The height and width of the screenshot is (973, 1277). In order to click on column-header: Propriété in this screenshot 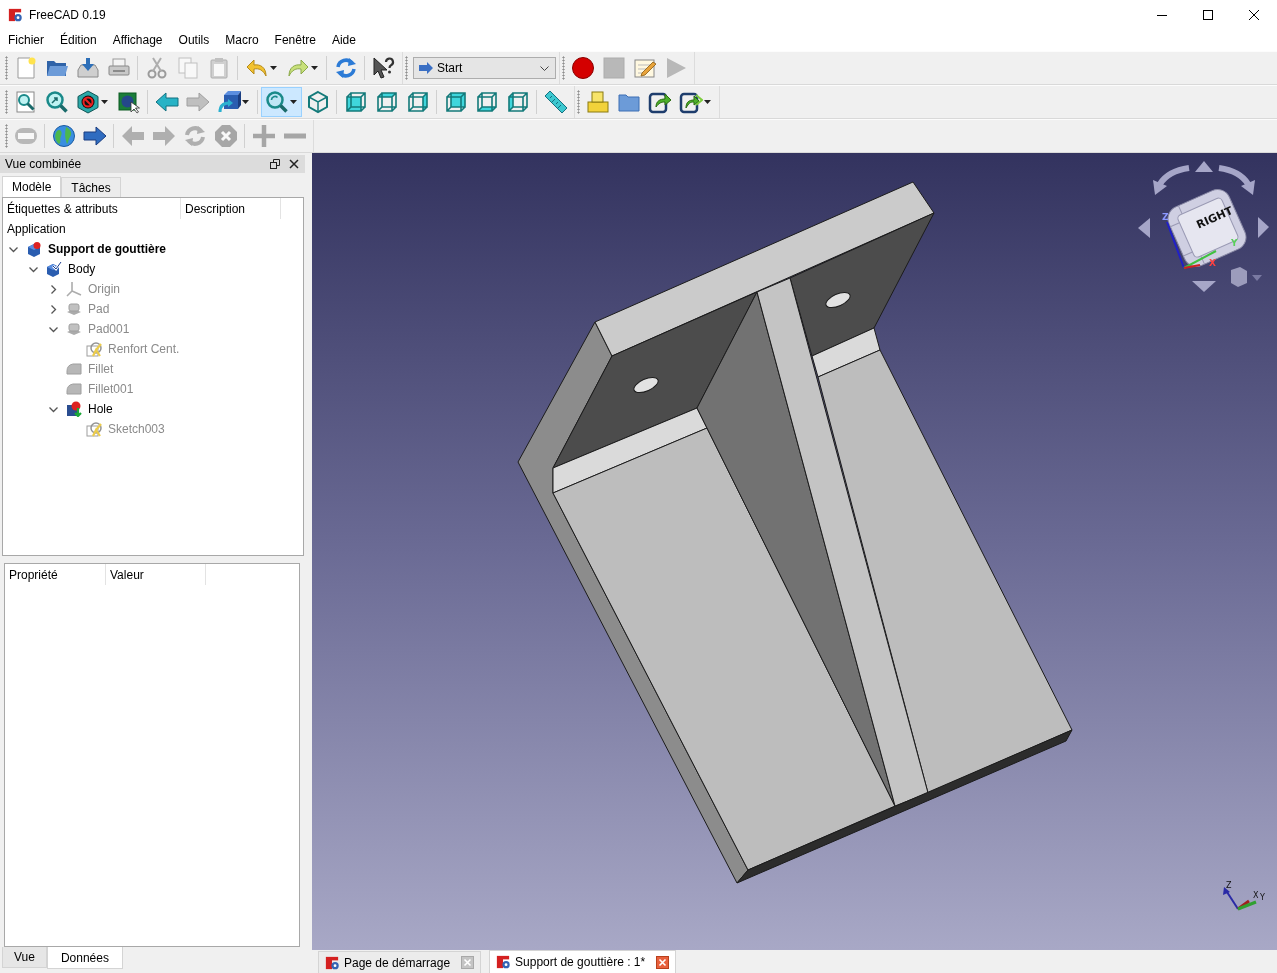, I will do `click(55, 574)`.